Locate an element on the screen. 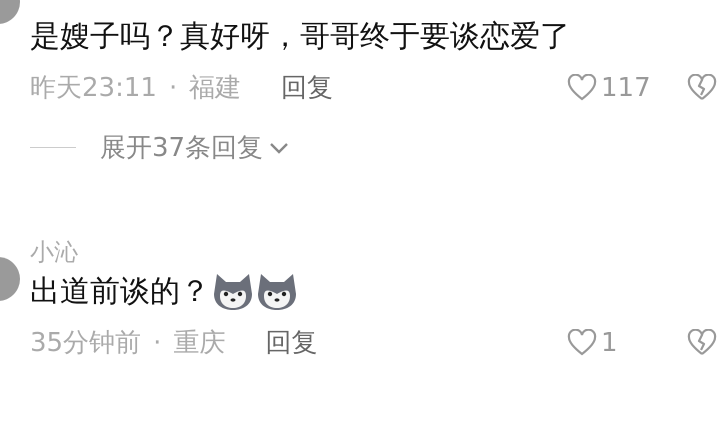 Image resolution: width=727 pixels, height=429 pixels. comment-location: 福建 is located at coordinates (215, 88).